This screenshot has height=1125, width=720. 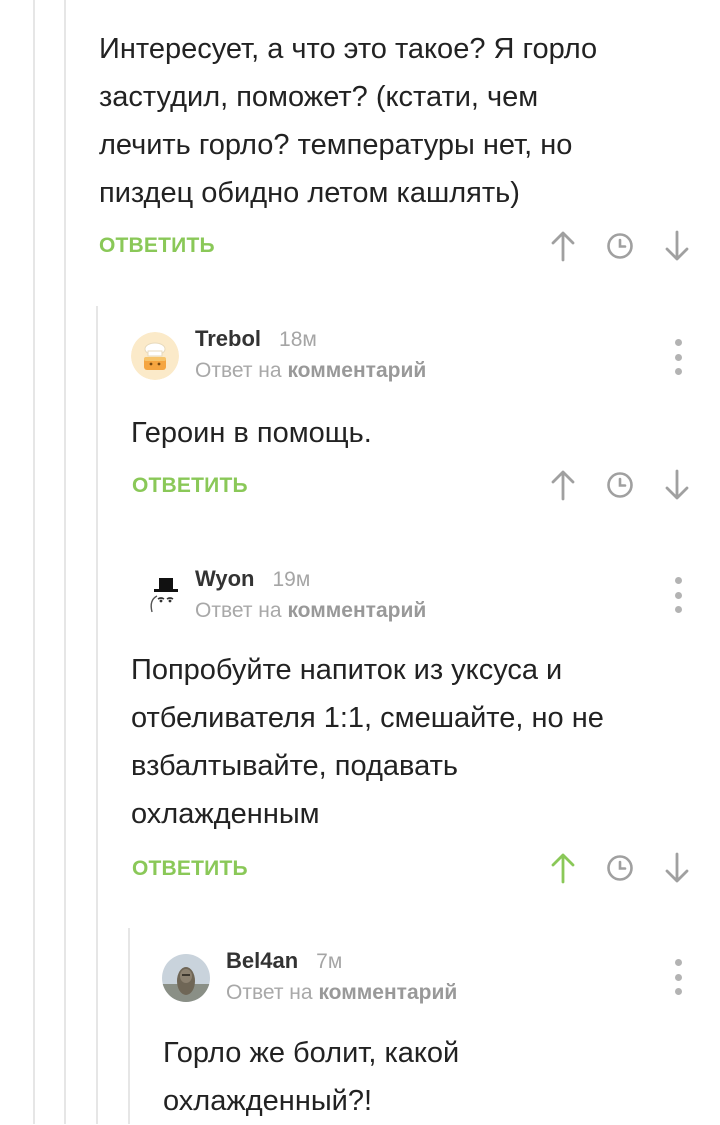 What do you see at coordinates (298, 339) in the screenshot?
I see `comment-time: 18м` at bounding box center [298, 339].